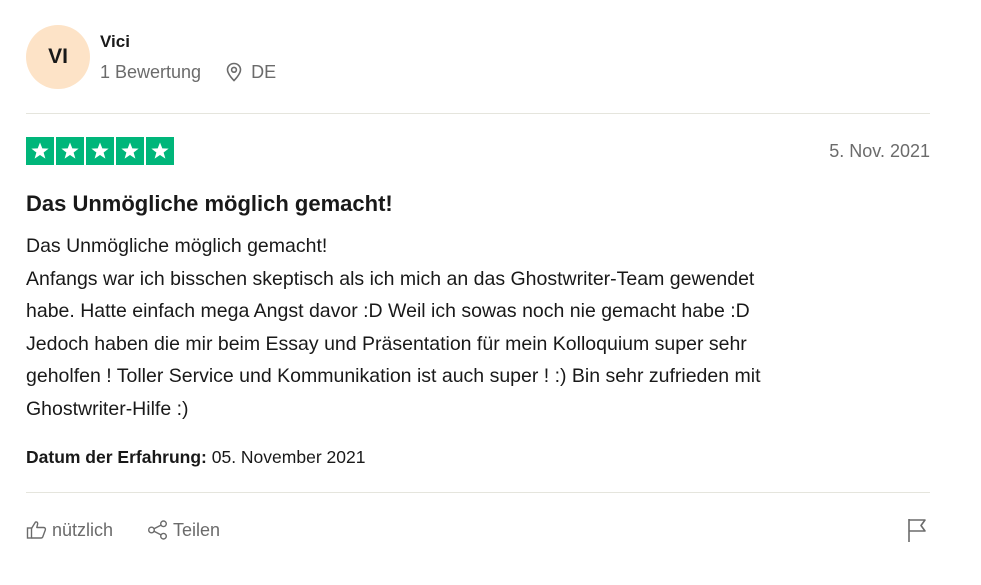 The image size is (981, 585). What do you see at coordinates (160, 530) in the screenshot?
I see `share-icon` at bounding box center [160, 530].